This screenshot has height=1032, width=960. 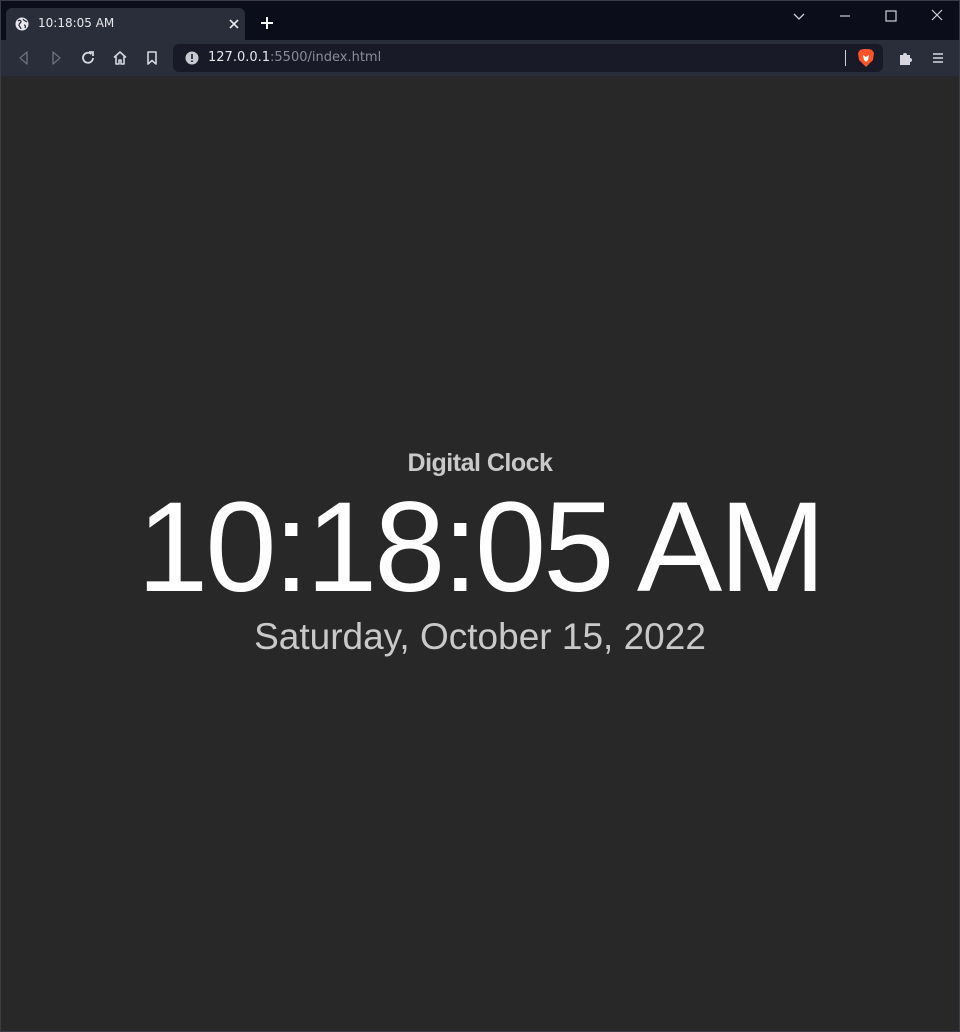 I want to click on home-icon, so click(x=120, y=58).